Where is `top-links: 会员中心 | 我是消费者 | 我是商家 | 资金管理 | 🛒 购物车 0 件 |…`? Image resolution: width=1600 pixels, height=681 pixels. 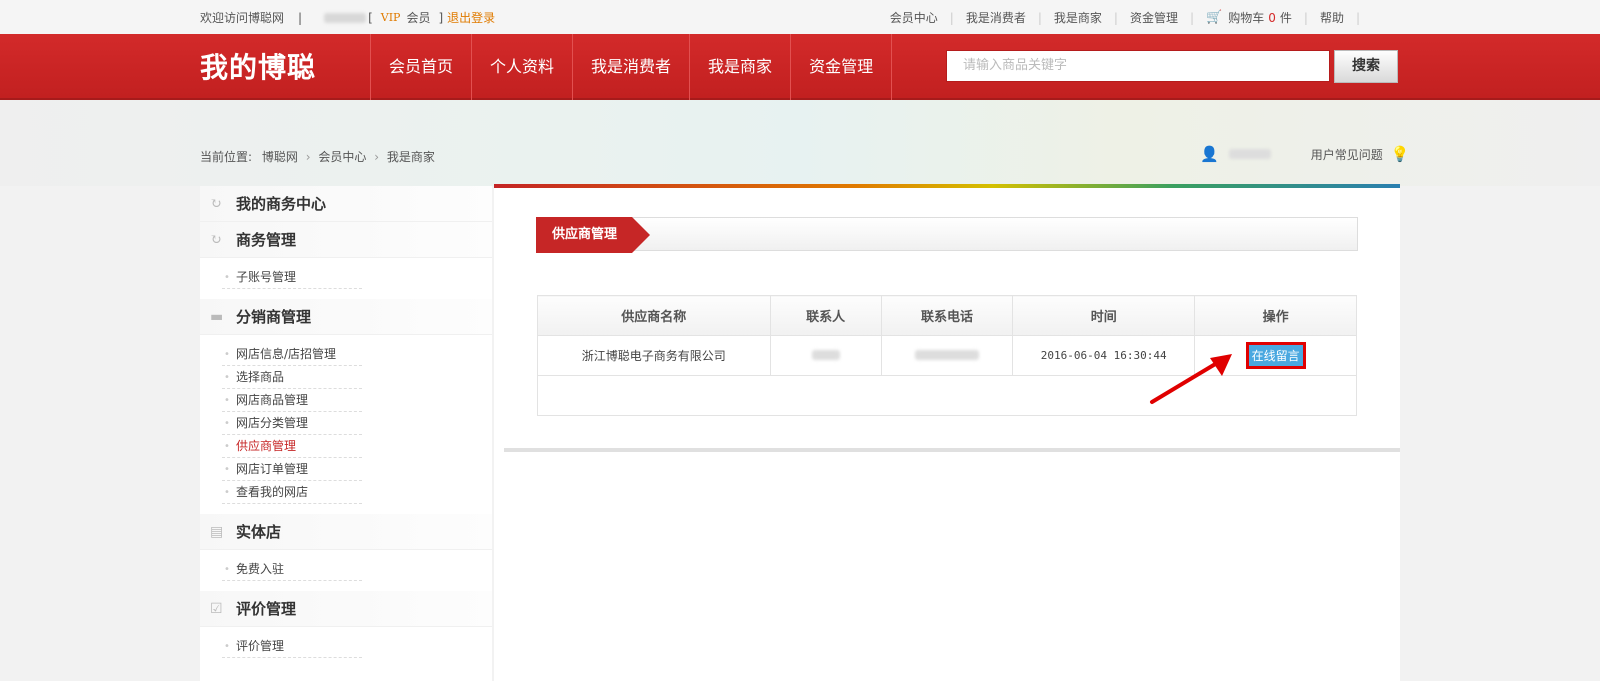
top-links: 会员中心 | 我是消费者 | 我是商家 | 资金管理 | 🛒 购物车 0 件 |… is located at coordinates (1131, 17).